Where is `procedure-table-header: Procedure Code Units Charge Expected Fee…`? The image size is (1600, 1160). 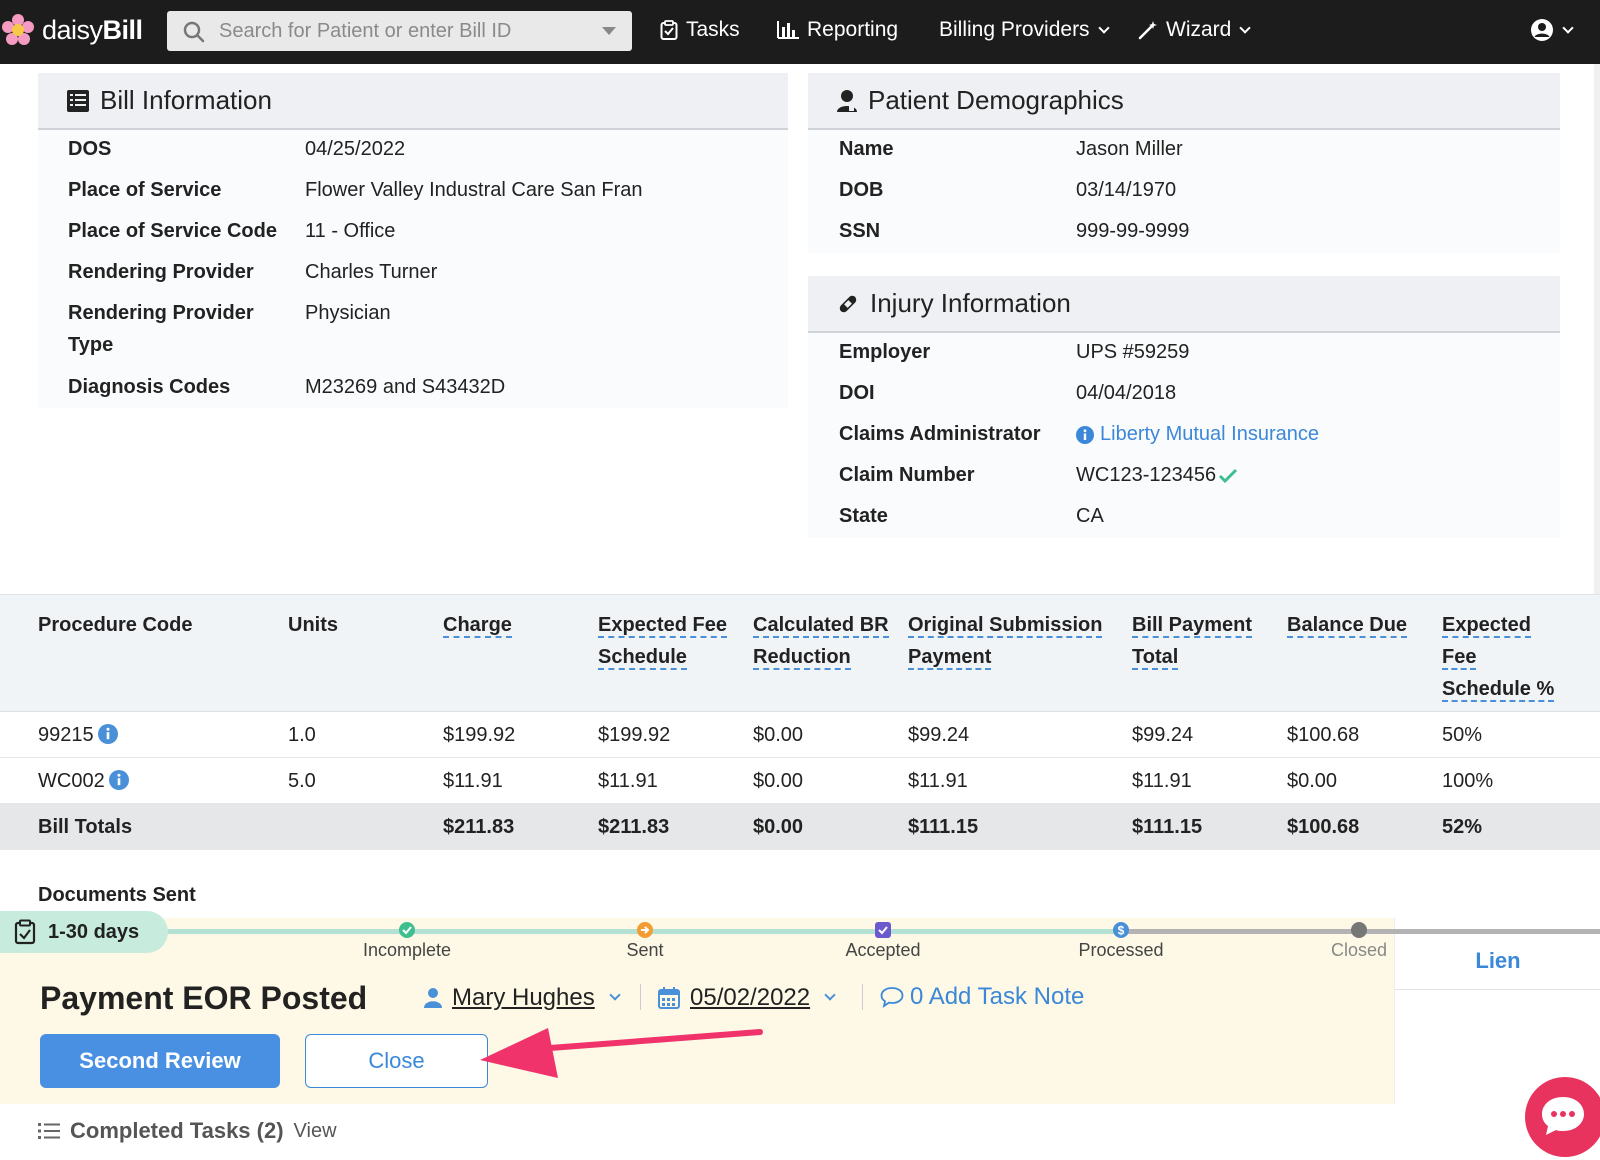
procedure-table-header: Procedure Code Units Charge Expected Fee… is located at coordinates (800, 653).